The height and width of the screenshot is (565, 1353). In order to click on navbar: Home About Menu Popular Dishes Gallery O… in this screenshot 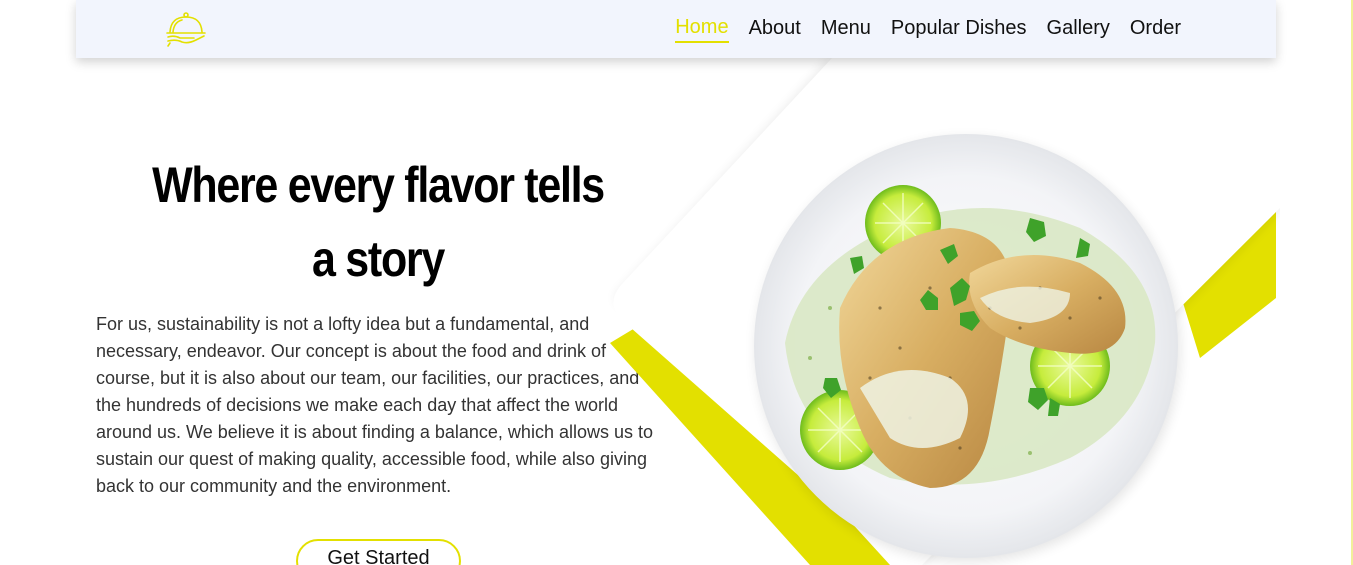, I will do `click(676, 29)`.